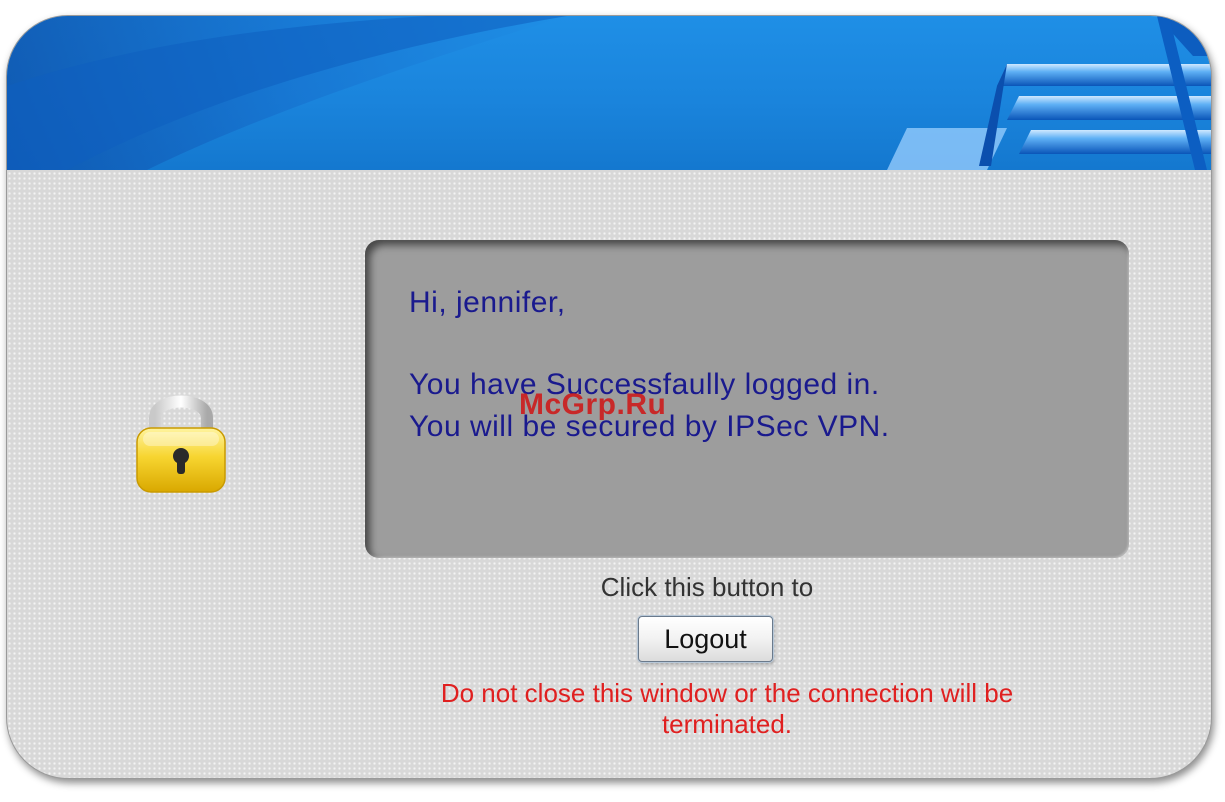 The width and height of the screenshot is (1225, 802). Describe the element at coordinates (705, 639) in the screenshot. I see `logout-button: Logout` at that location.